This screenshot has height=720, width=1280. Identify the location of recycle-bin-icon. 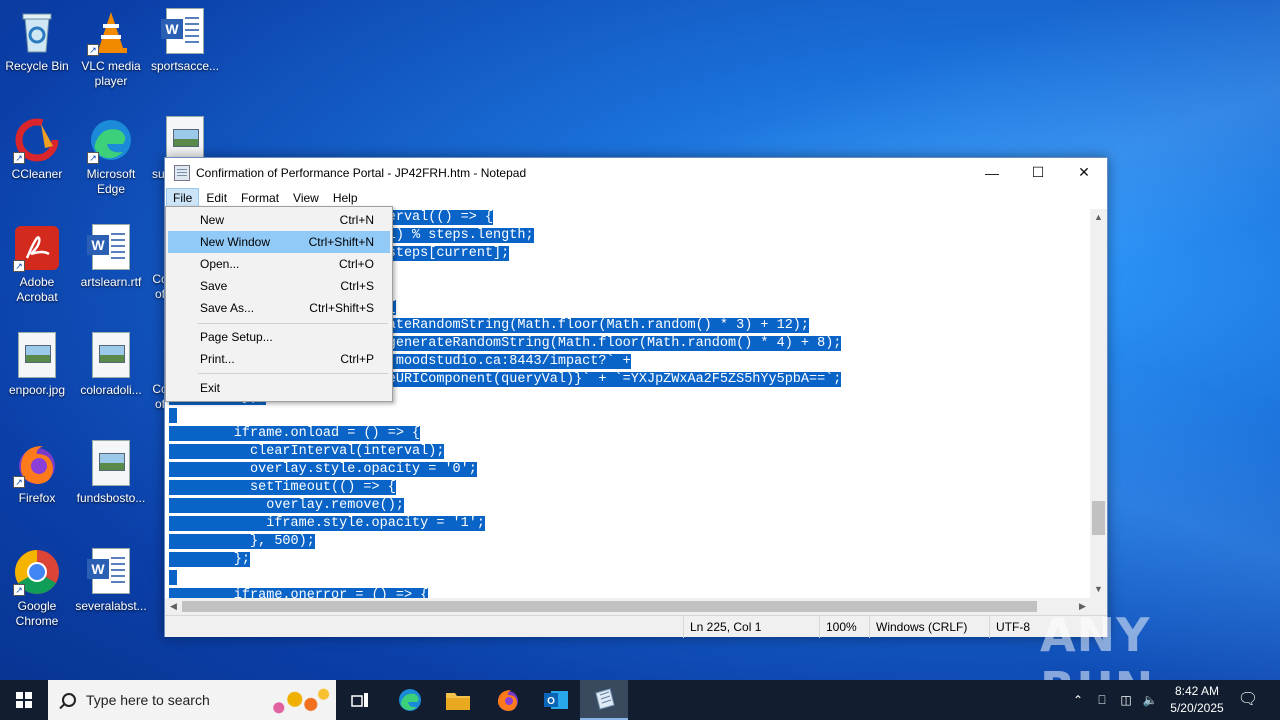
(37, 32).